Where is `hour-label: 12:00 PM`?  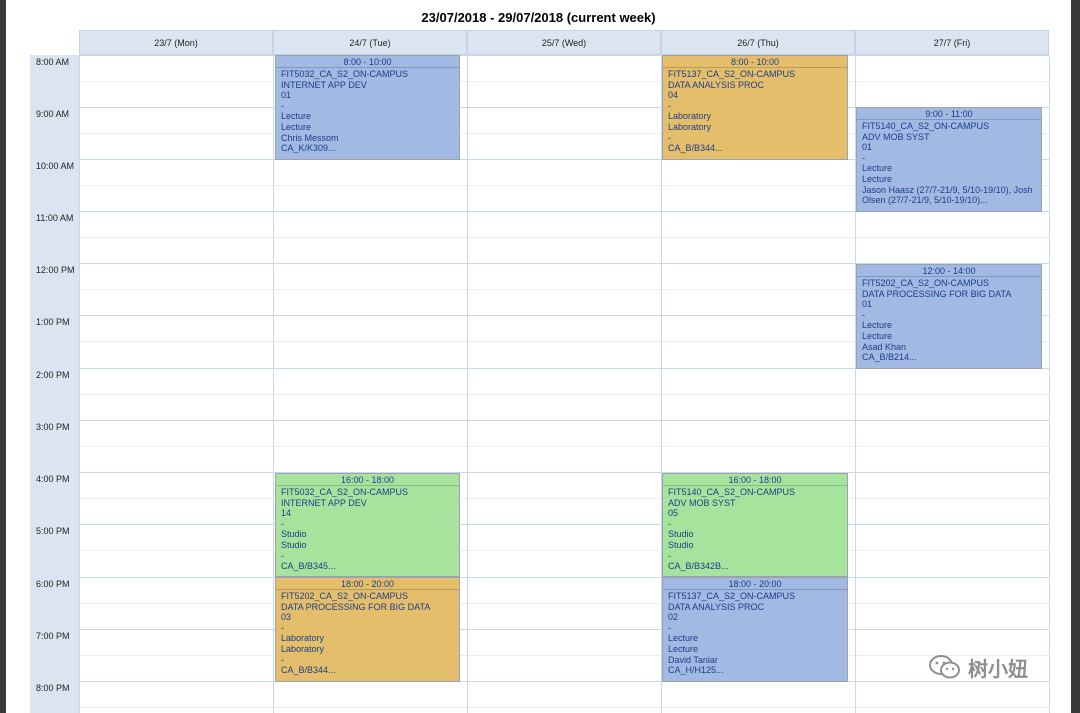 hour-label: 12:00 PM is located at coordinates (55, 270).